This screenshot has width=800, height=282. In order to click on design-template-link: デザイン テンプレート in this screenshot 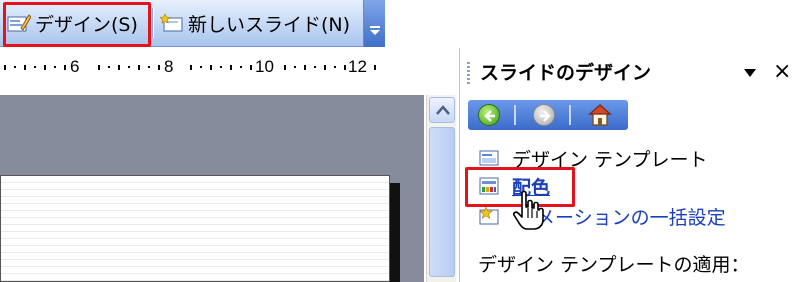, I will do `click(592, 158)`.